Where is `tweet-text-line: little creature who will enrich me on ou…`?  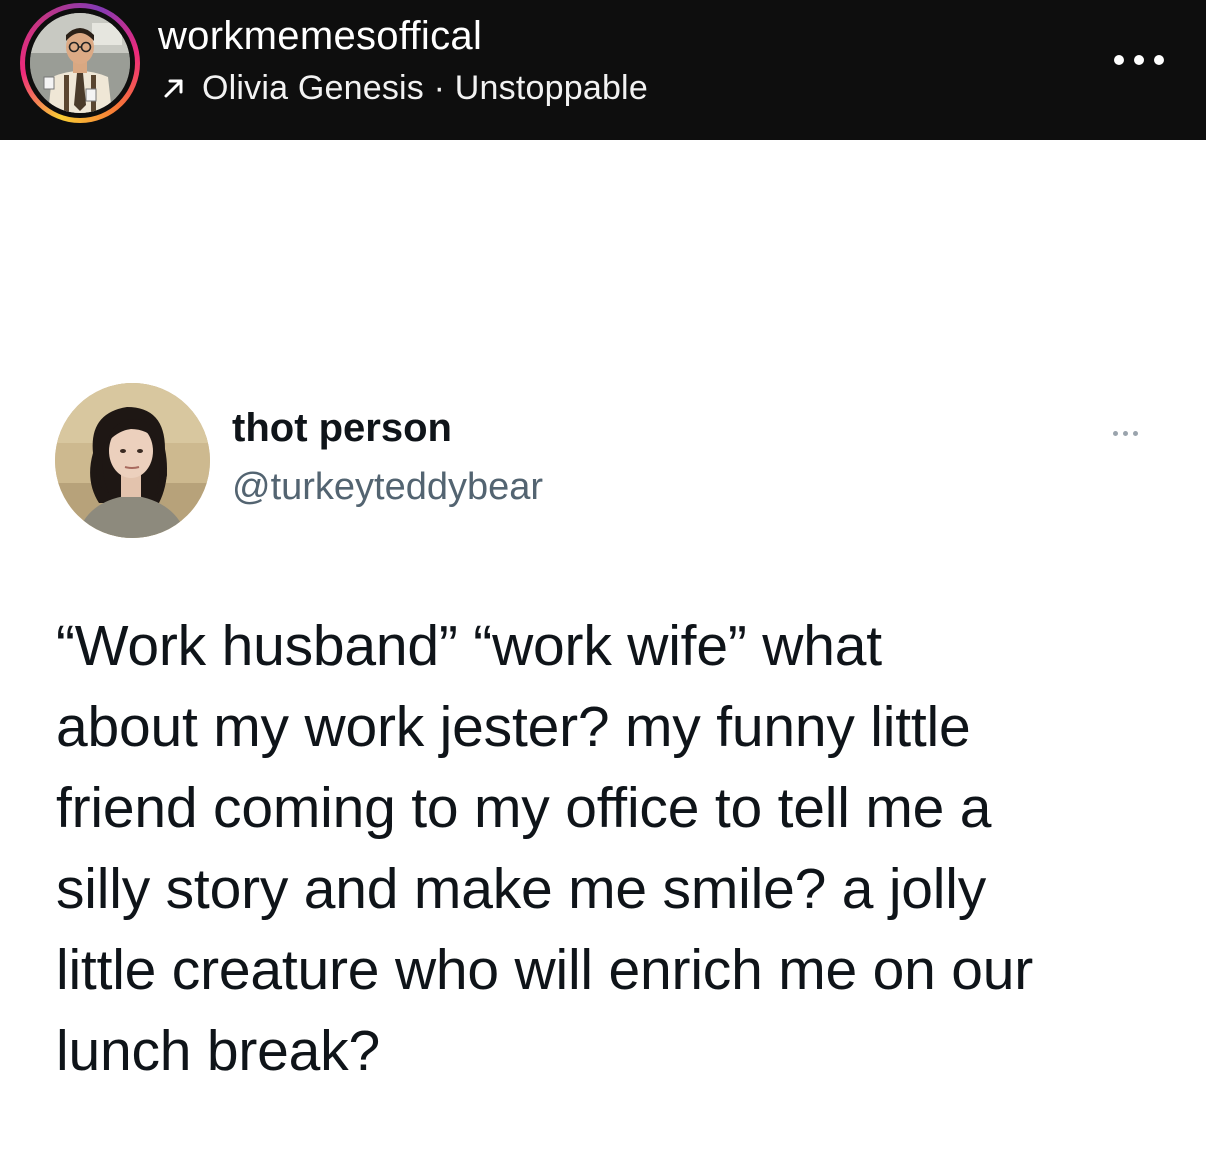 tweet-text-line: little creature who will enrich me on ou… is located at coordinates (545, 970).